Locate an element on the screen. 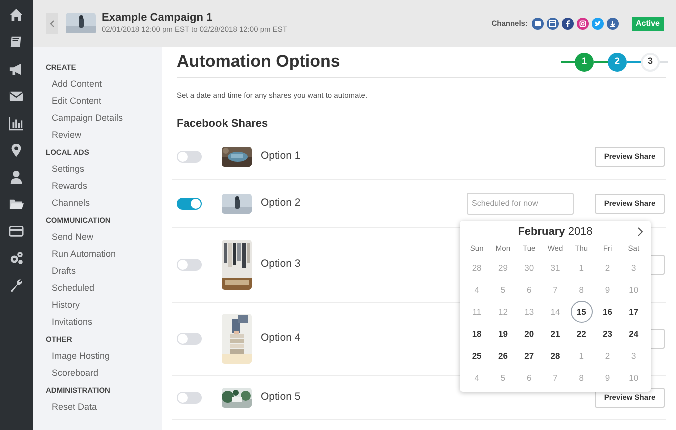 Image resolution: width=676 pixels, height=430 pixels. calendar-day: 18 is located at coordinates (477, 334).